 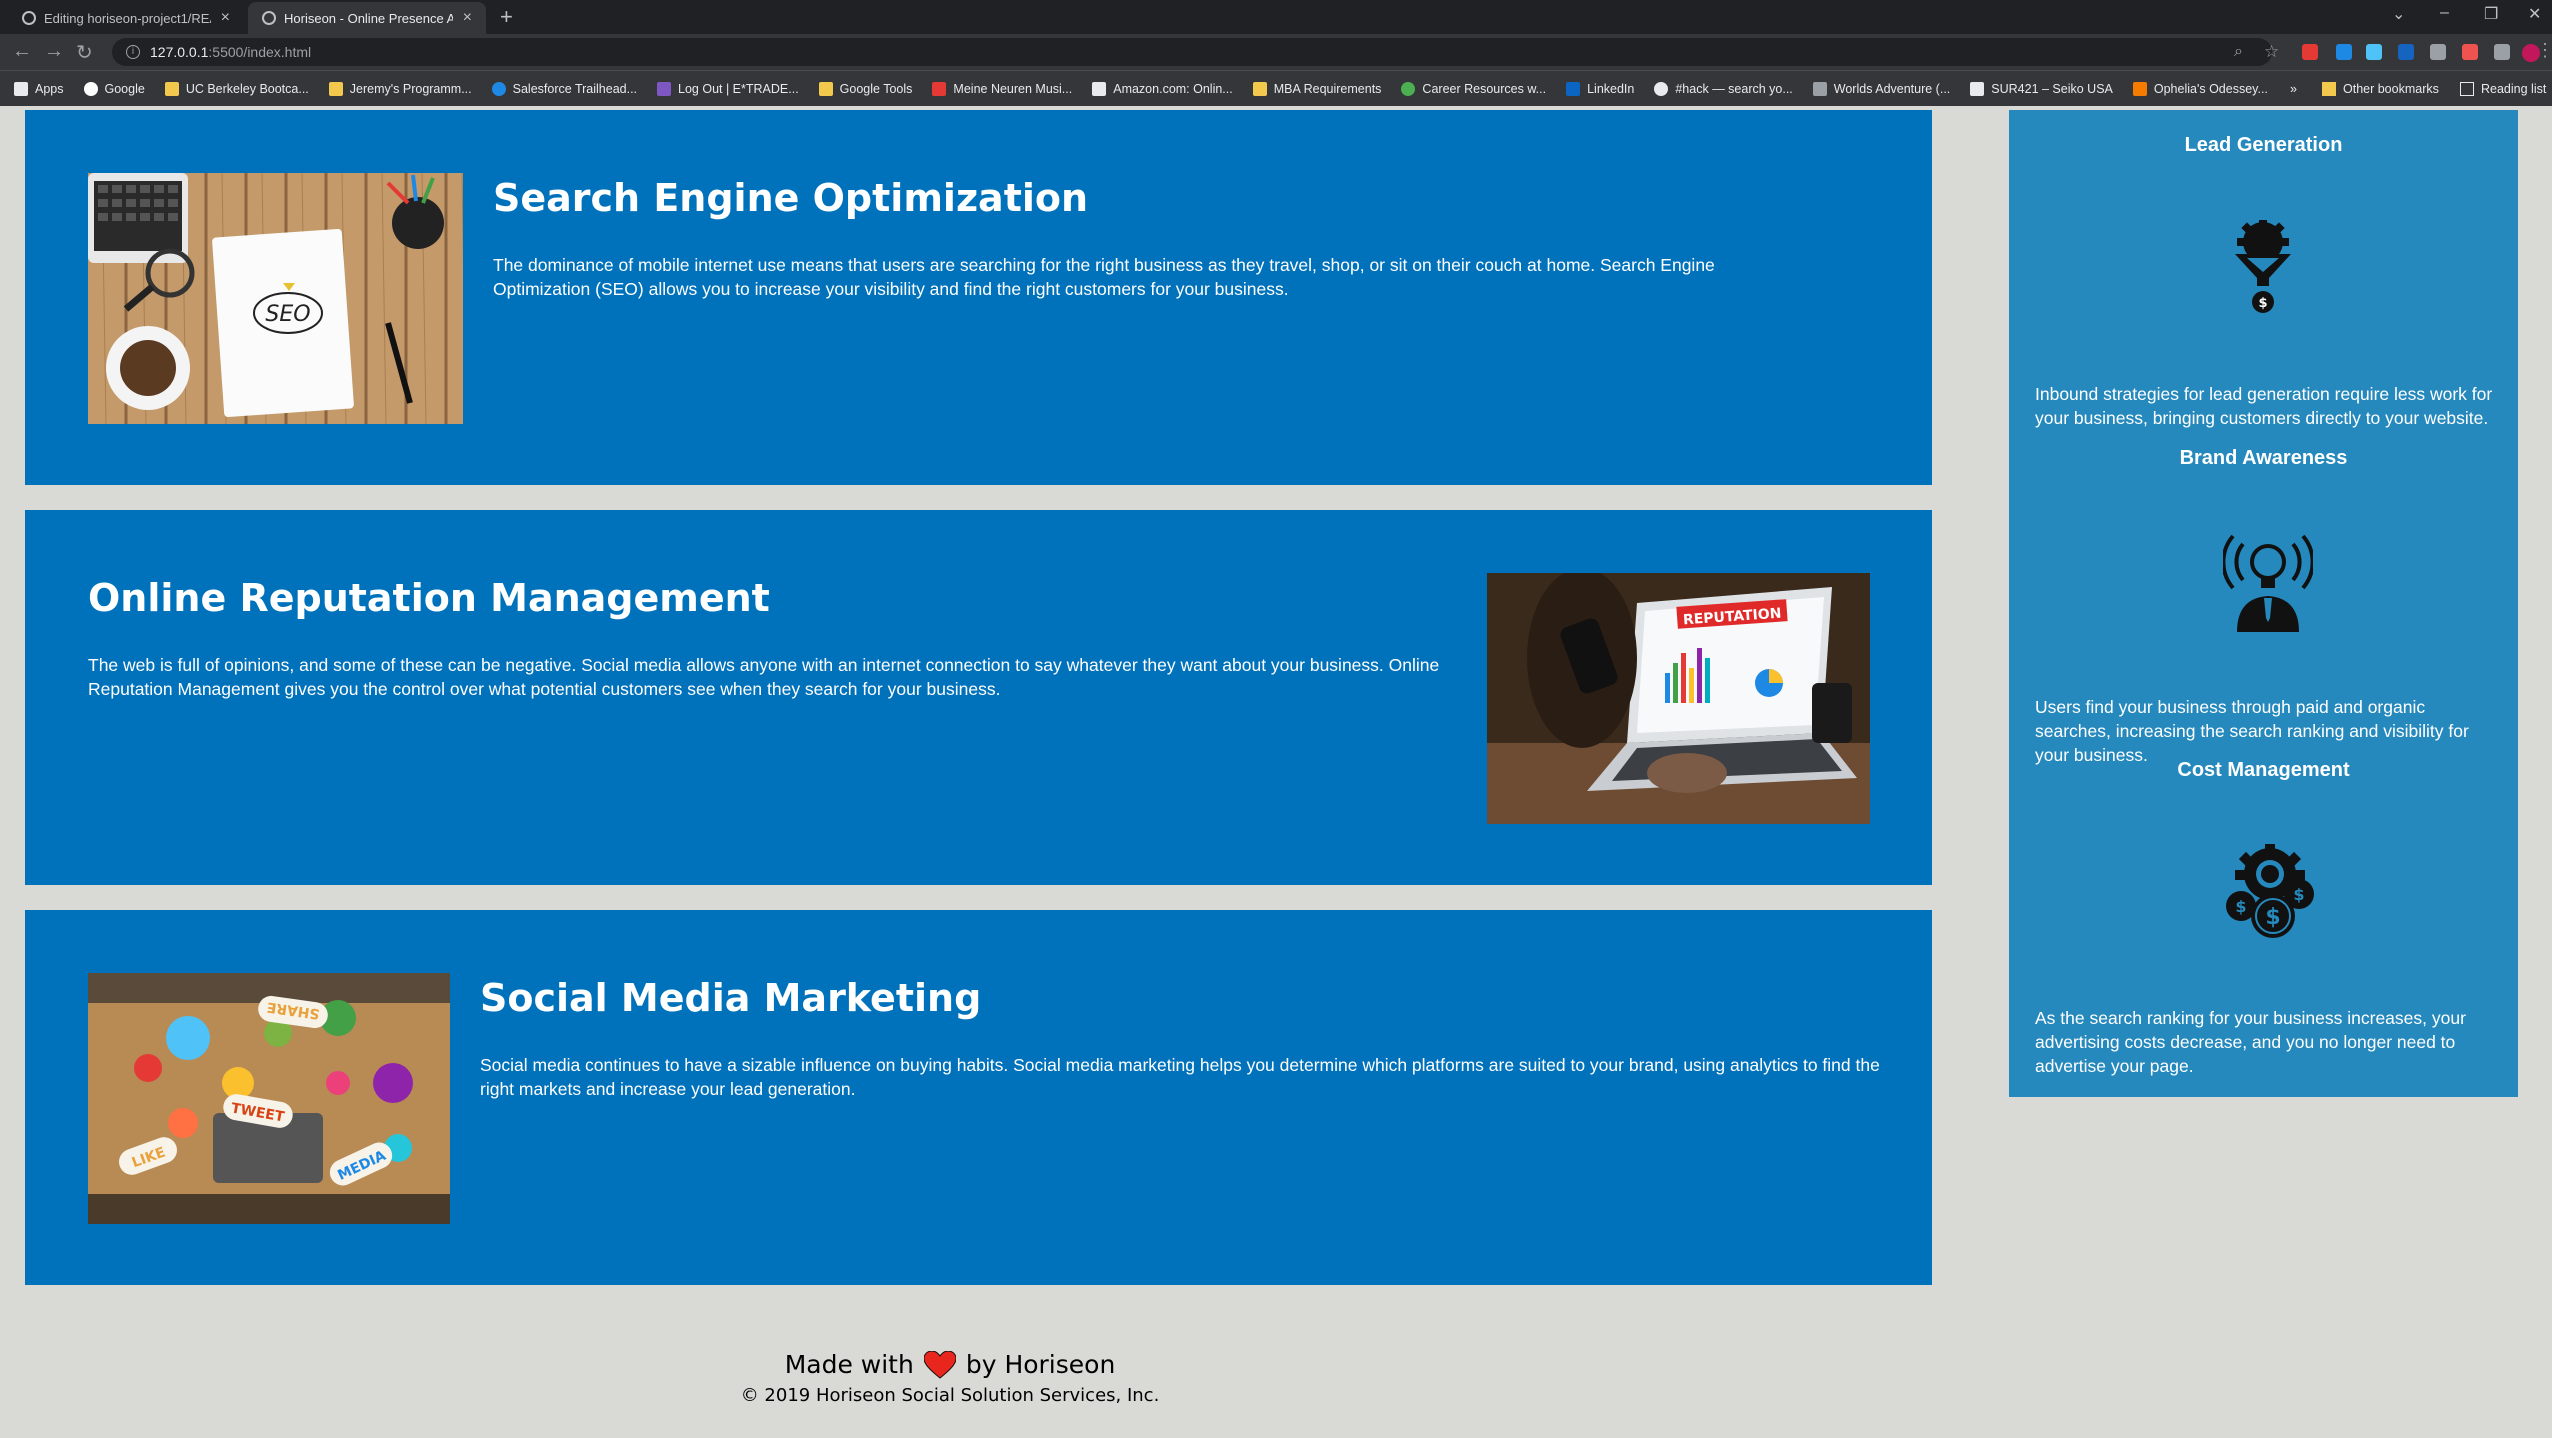 What do you see at coordinates (2263, 770) in the screenshot?
I see `cost-management-title: Cost Management` at bounding box center [2263, 770].